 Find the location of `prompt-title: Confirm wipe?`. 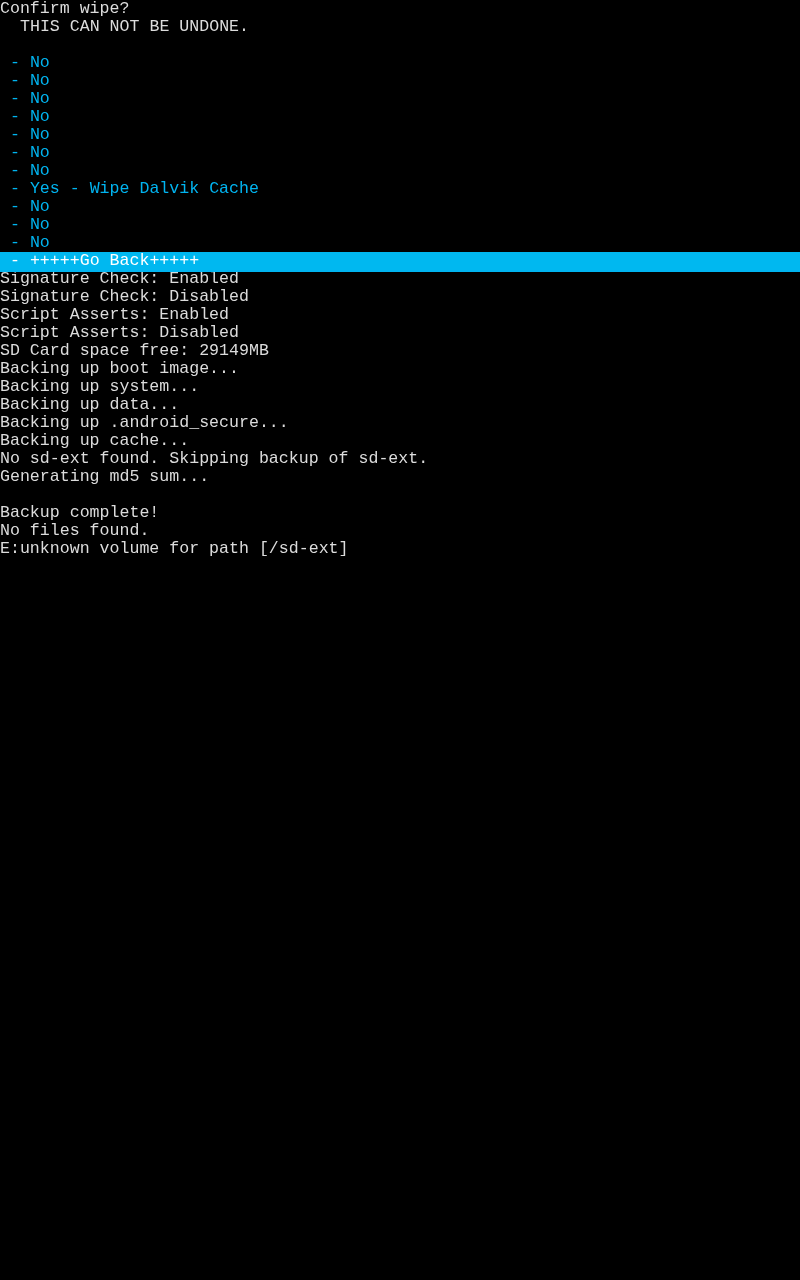

prompt-title: Confirm wipe? is located at coordinates (65, 9).